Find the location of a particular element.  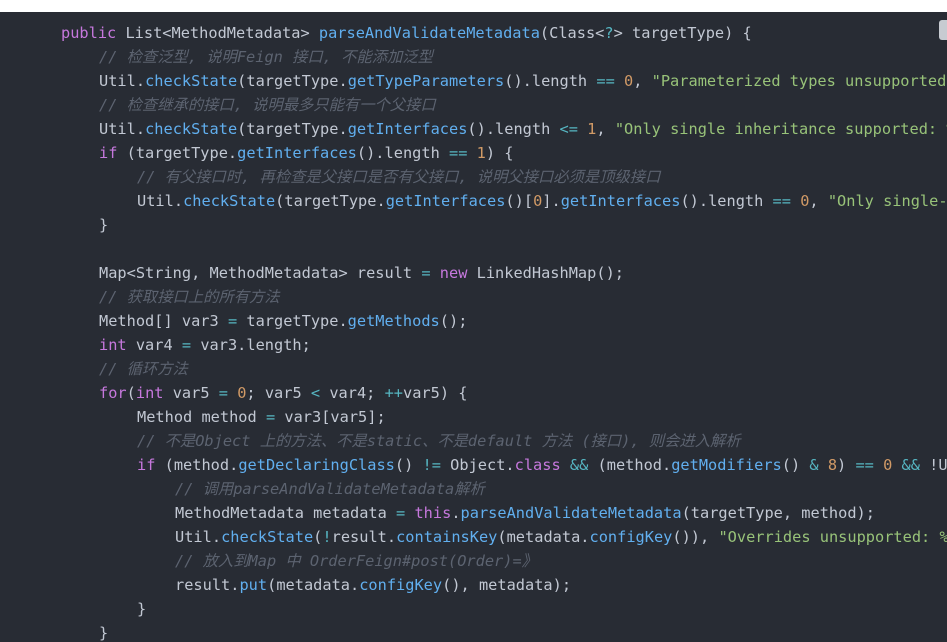

code-token: getMethods is located at coordinates (393, 321).